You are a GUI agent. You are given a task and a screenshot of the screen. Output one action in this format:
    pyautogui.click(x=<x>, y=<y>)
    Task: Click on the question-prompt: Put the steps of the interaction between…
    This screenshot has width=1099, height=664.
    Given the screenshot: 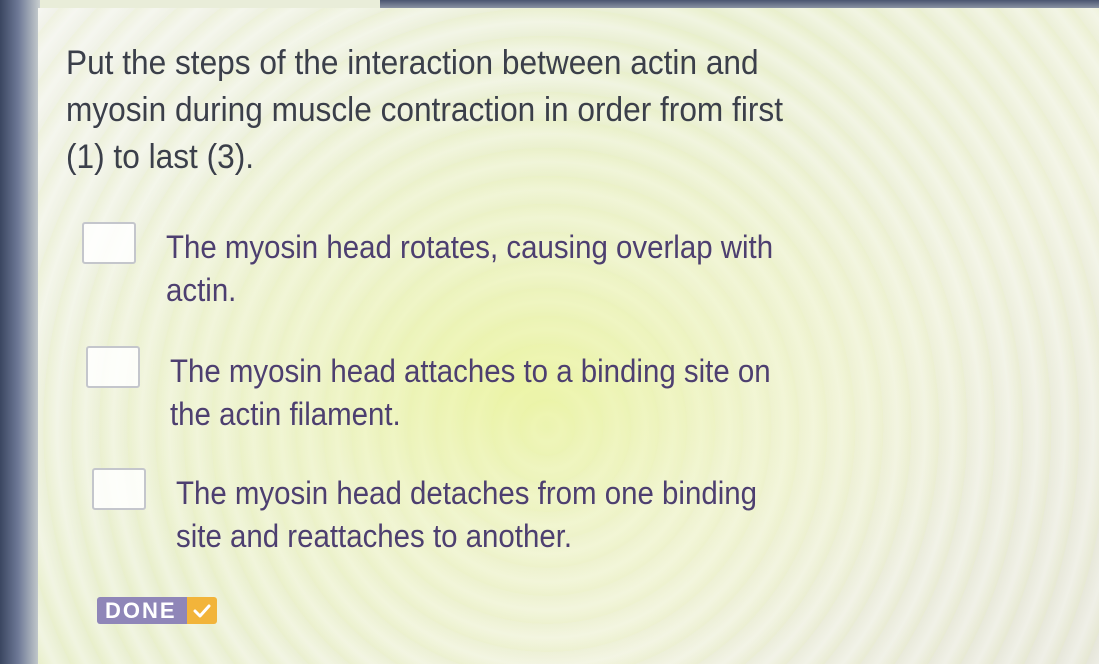 What is the action you would take?
    pyautogui.click(x=424, y=110)
    